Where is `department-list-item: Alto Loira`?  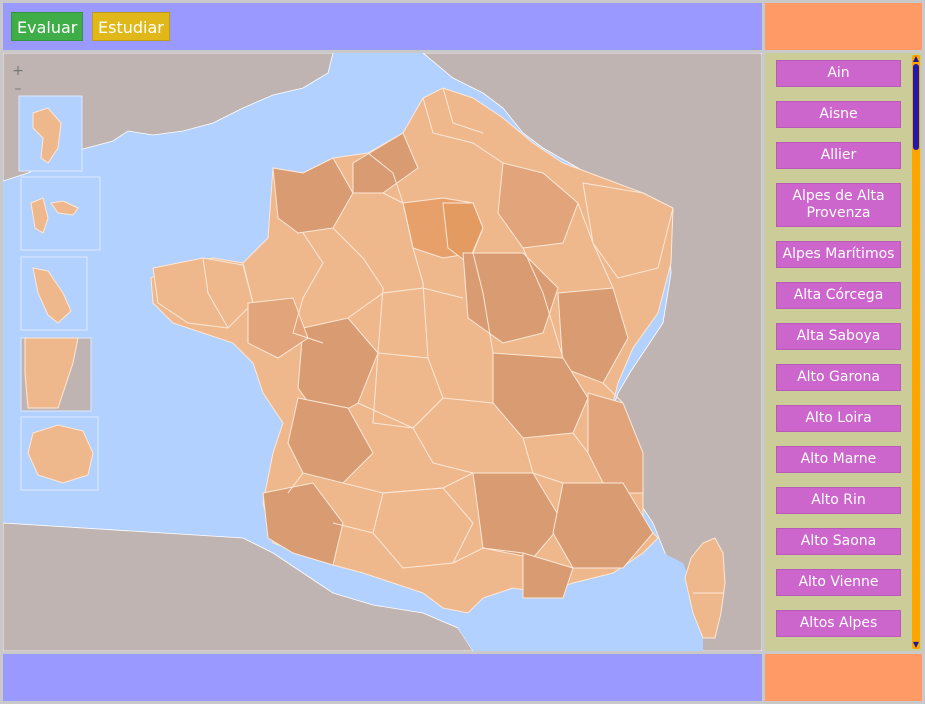 department-list-item: Alto Loira is located at coordinates (838, 418).